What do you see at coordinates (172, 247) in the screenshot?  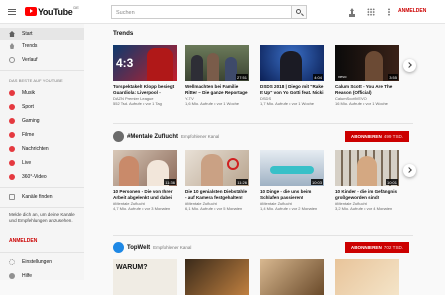 I see `channel-tag: Empfohlener Kanal` at bounding box center [172, 247].